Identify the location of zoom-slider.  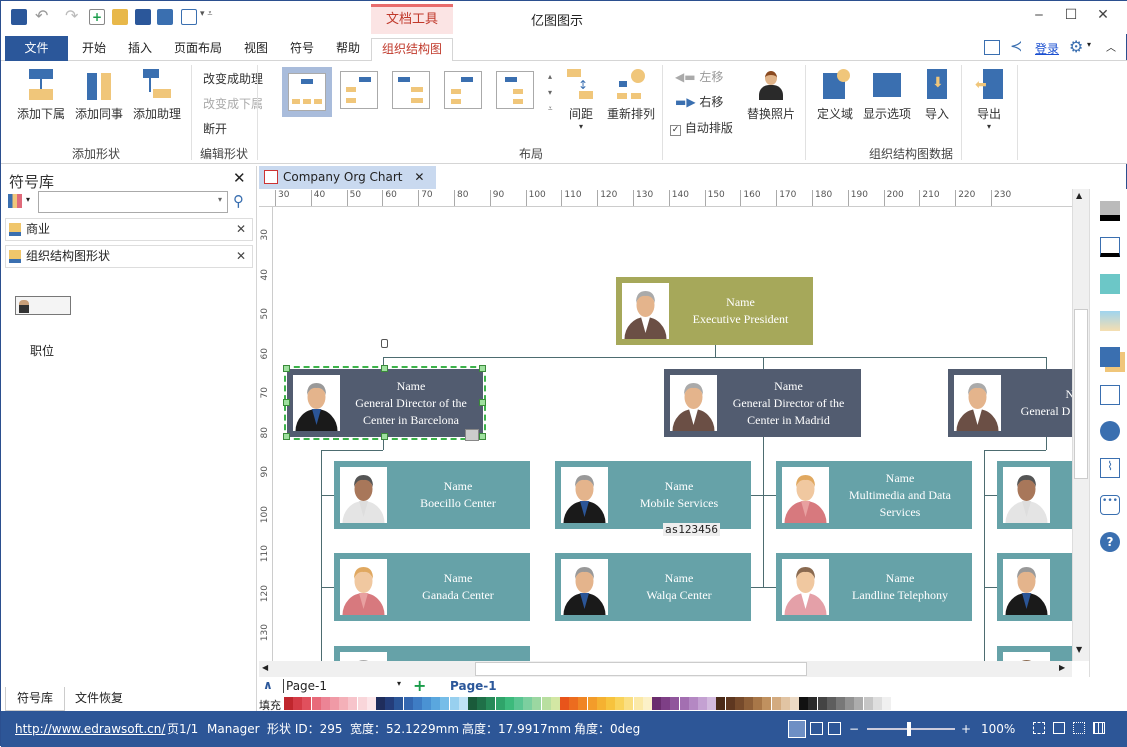
(911, 729).